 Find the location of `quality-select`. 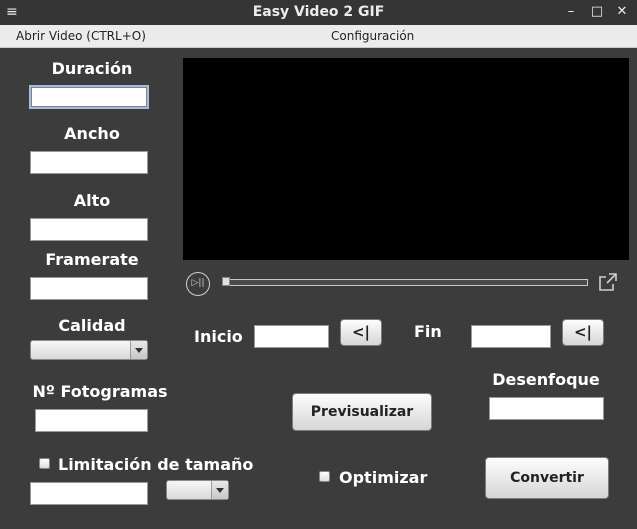

quality-select is located at coordinates (89, 350).